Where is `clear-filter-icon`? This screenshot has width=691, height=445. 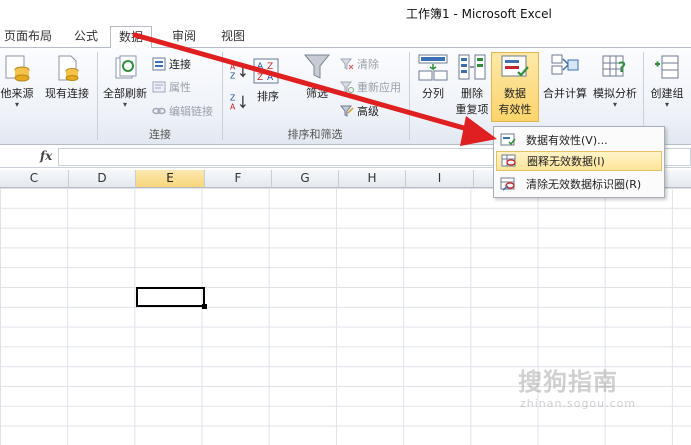 clear-filter-icon is located at coordinates (347, 64).